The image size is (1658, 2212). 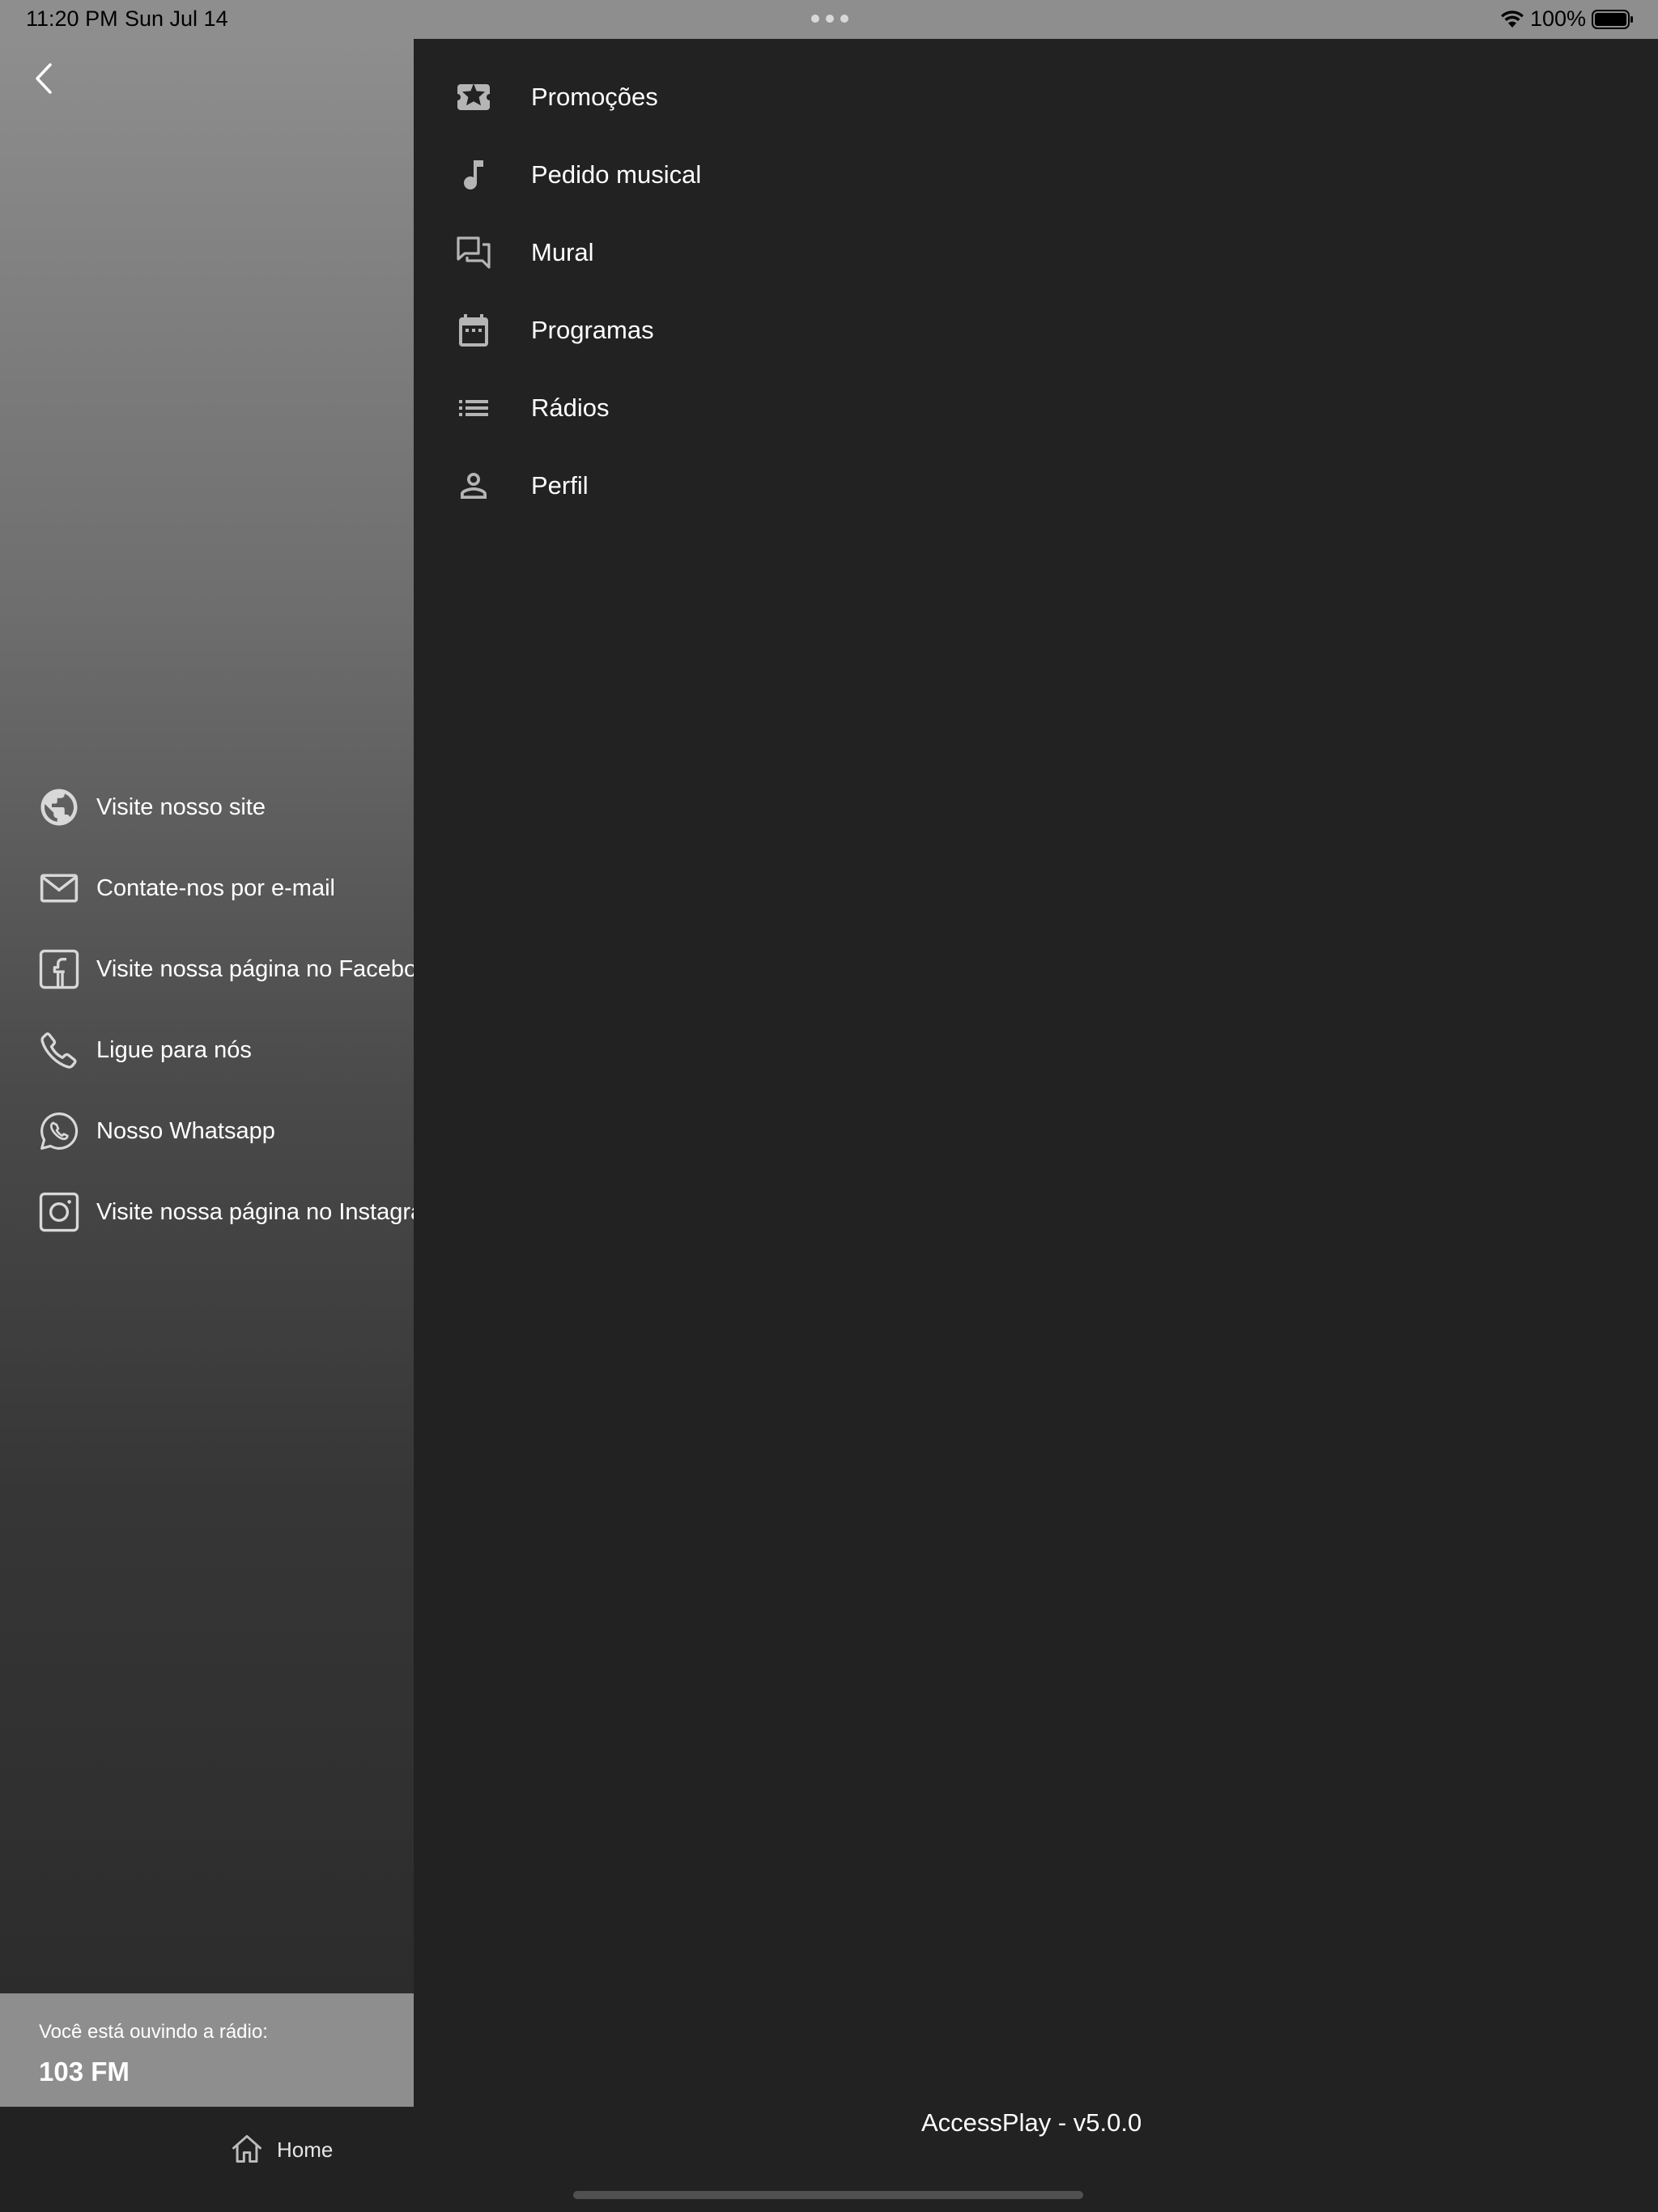 What do you see at coordinates (616, 175) in the screenshot?
I see `menu-item-label: Pedido musical` at bounding box center [616, 175].